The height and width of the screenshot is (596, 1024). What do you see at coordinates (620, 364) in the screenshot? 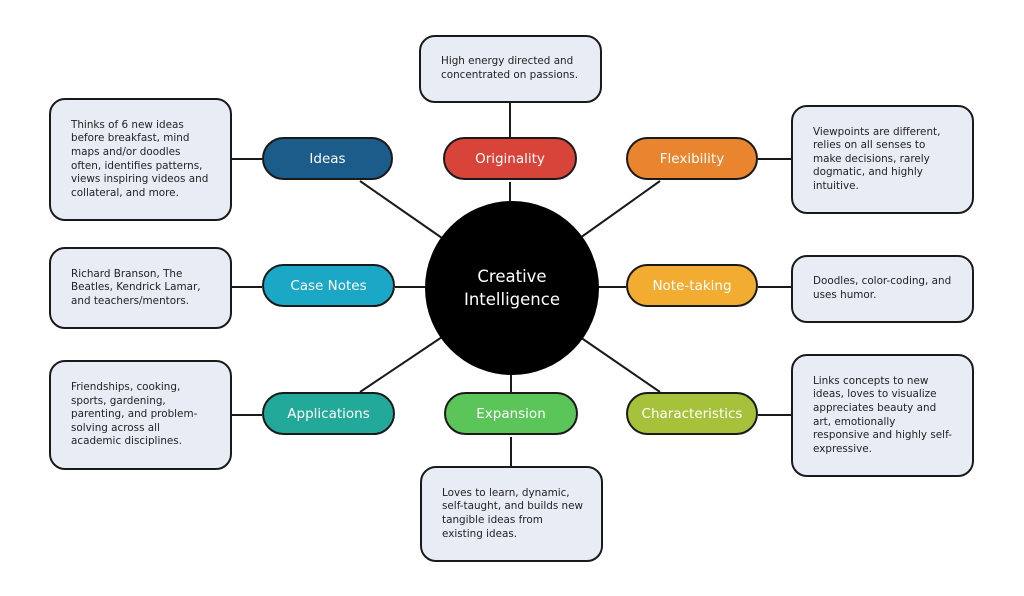
I see `connector-center-characteristics` at bounding box center [620, 364].